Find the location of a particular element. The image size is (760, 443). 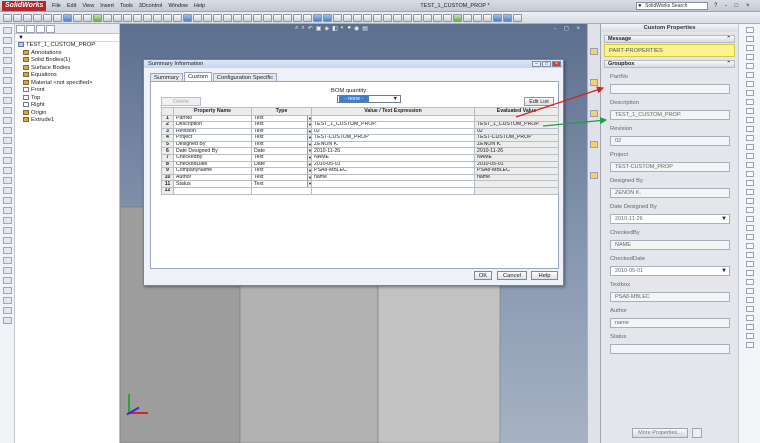

message-section-header: Message ⌃ is located at coordinates (669, 39).